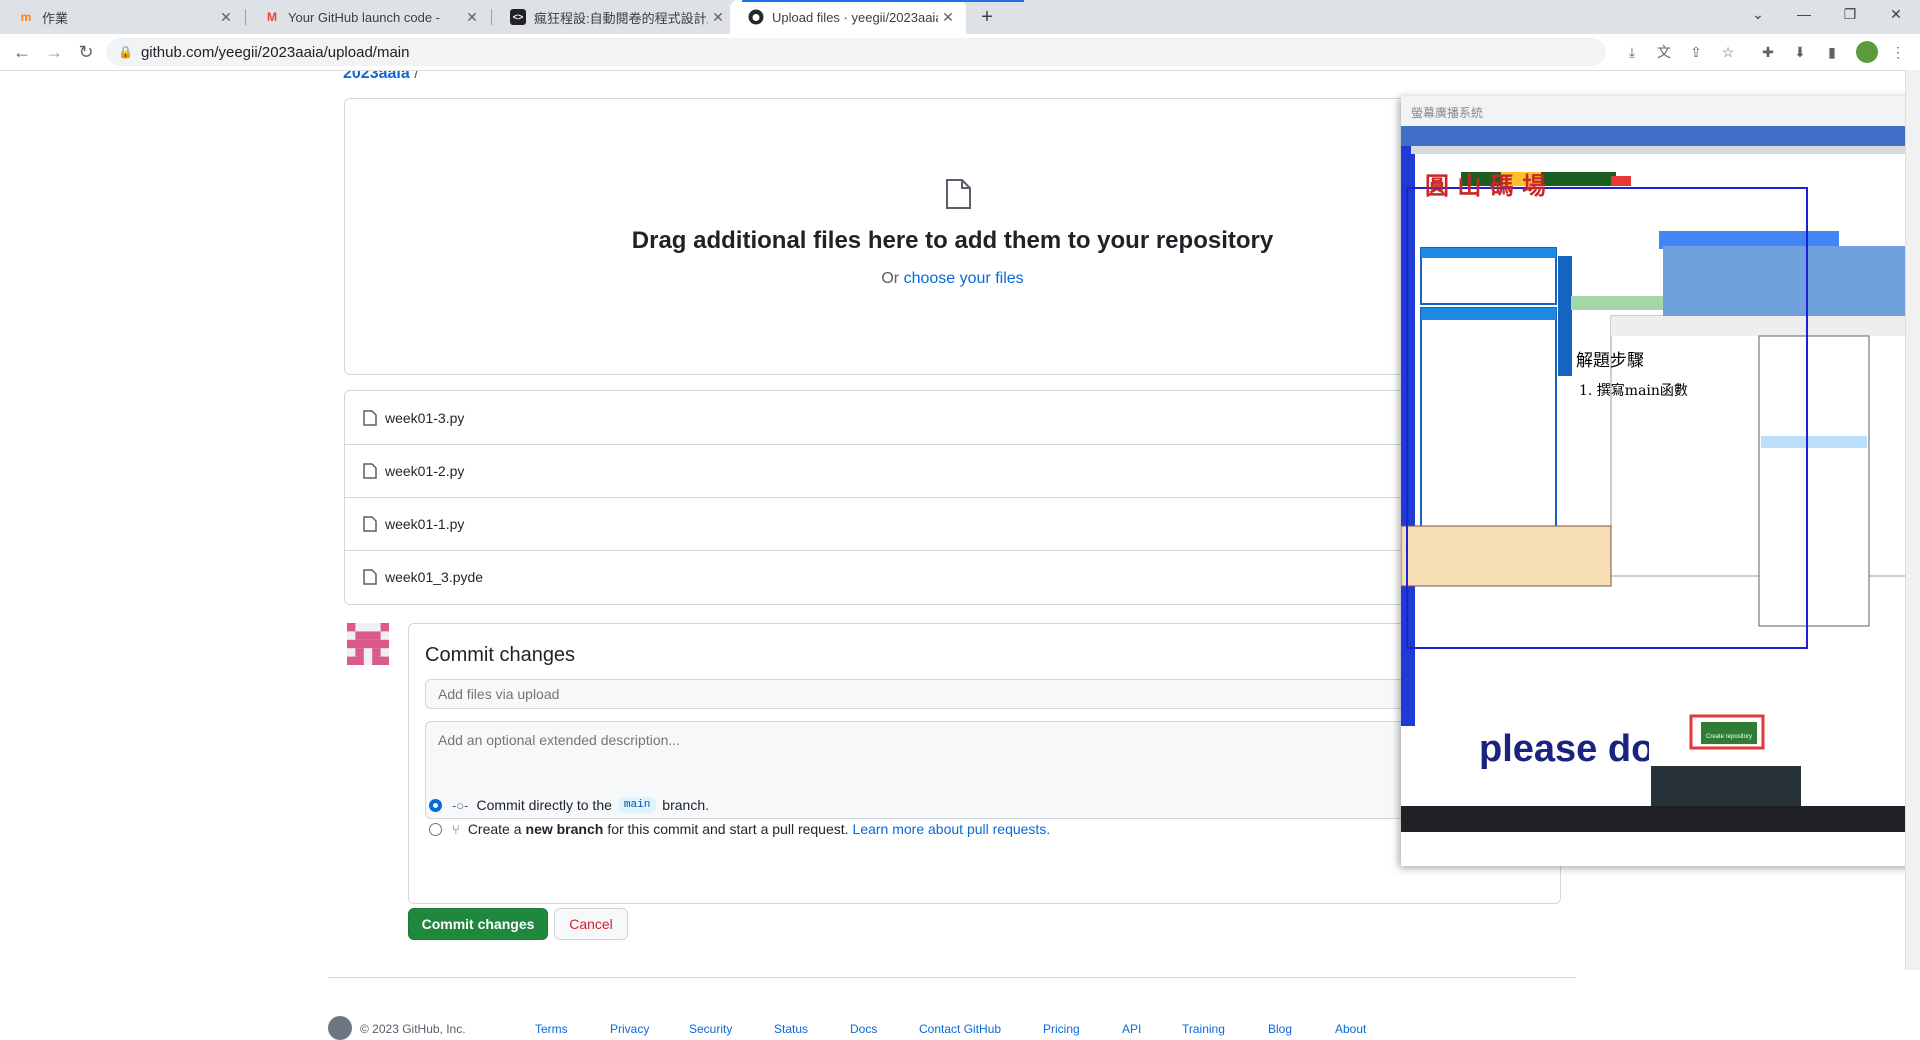  I want to click on file-name: week01_3.pyde, so click(434, 576).